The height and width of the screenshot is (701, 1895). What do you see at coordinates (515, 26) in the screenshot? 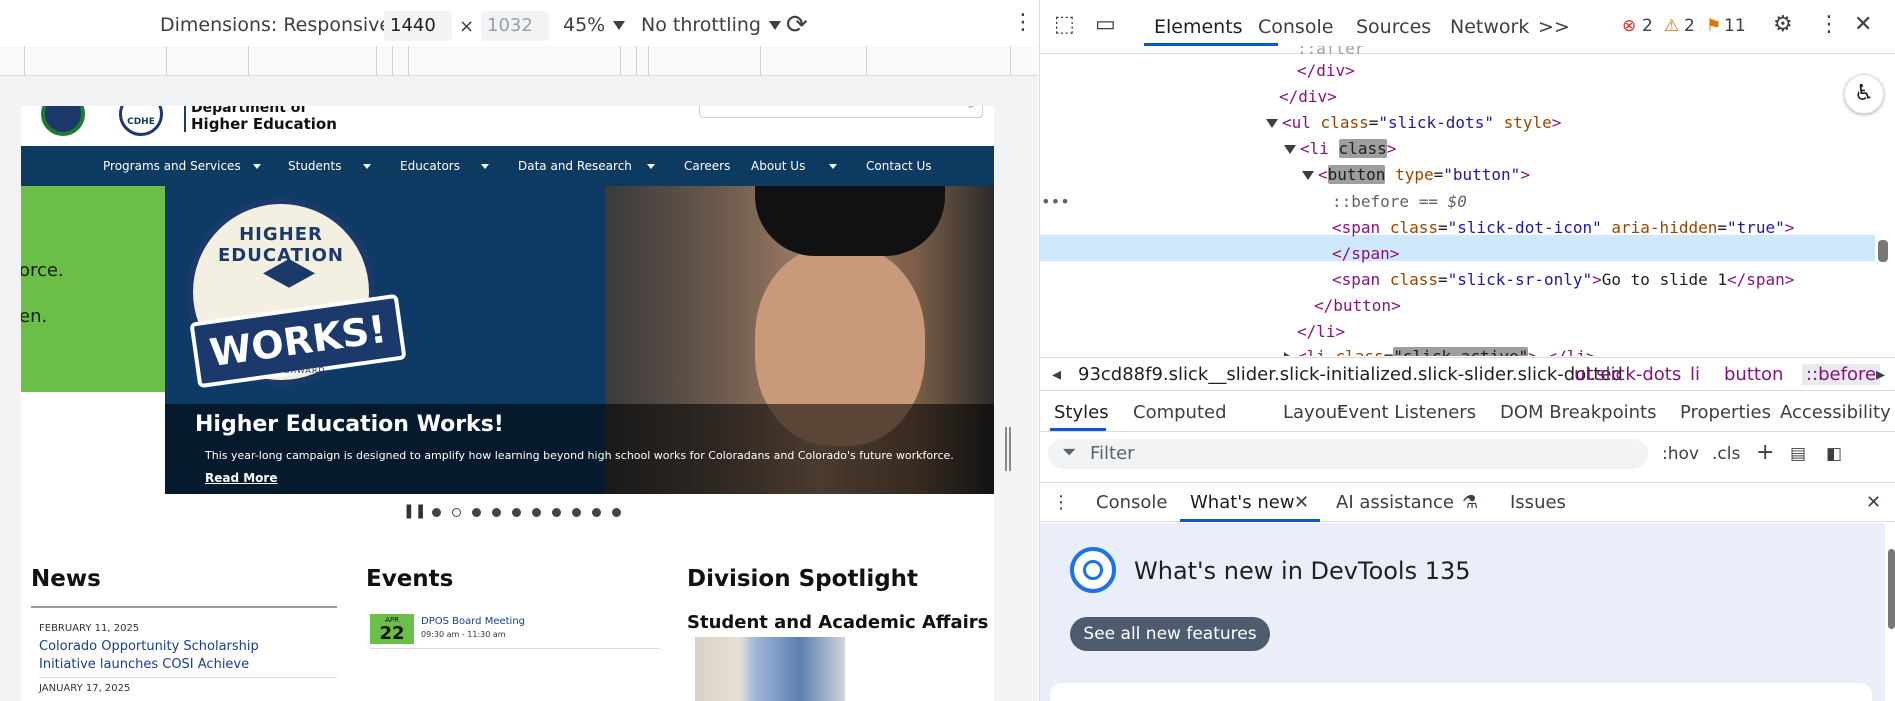
I see `height-input: 1032` at bounding box center [515, 26].